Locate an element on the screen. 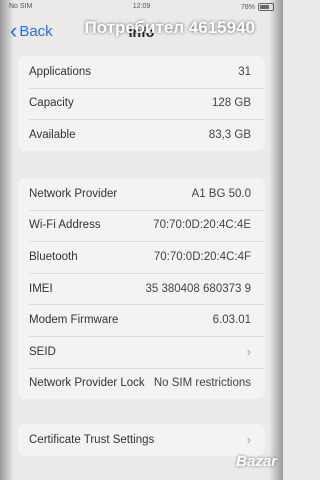  row-value: 70:70:0D:20:4C:4E is located at coordinates (202, 225).